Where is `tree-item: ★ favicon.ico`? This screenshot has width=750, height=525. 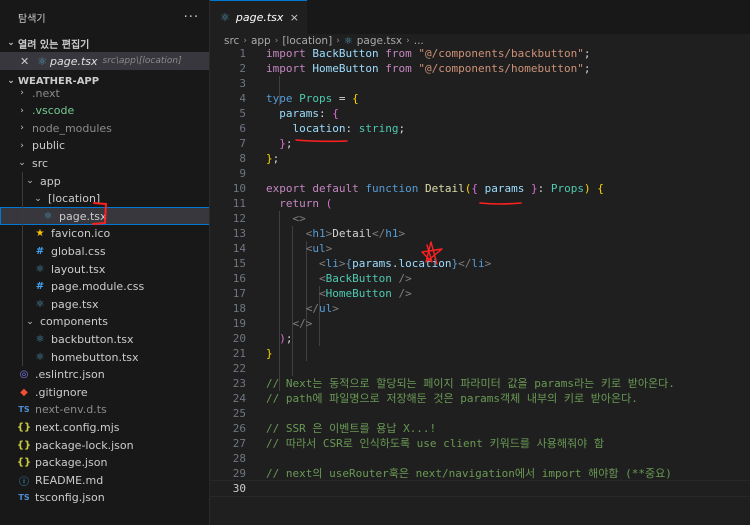 tree-item: ★ favicon.ico is located at coordinates (104, 234).